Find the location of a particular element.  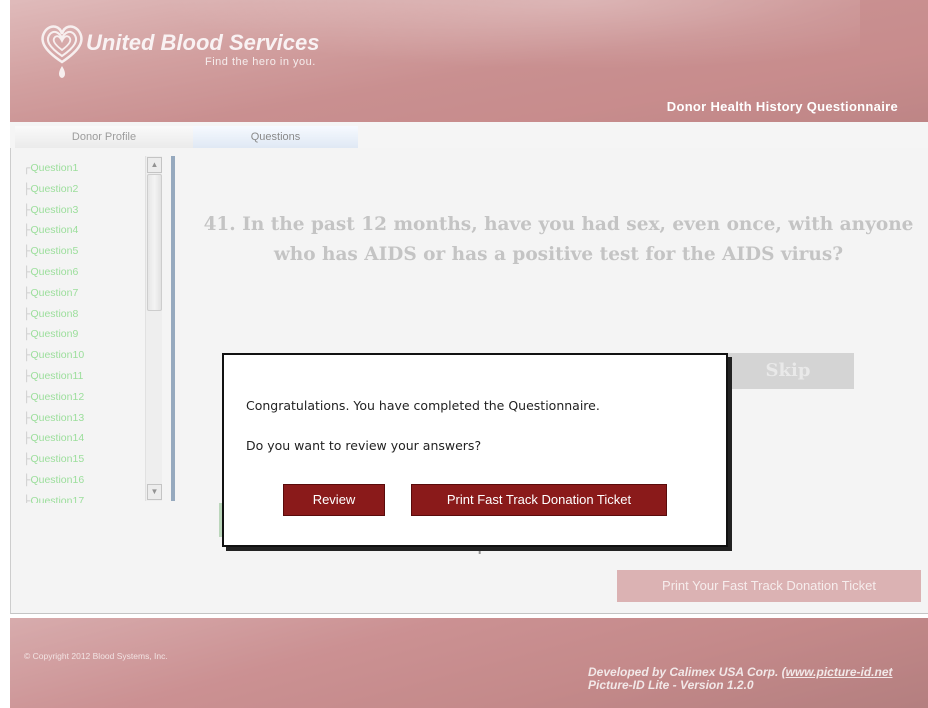

print-ticket-dialog-button: Print Fast Track Donation Ticket is located at coordinates (539, 500).